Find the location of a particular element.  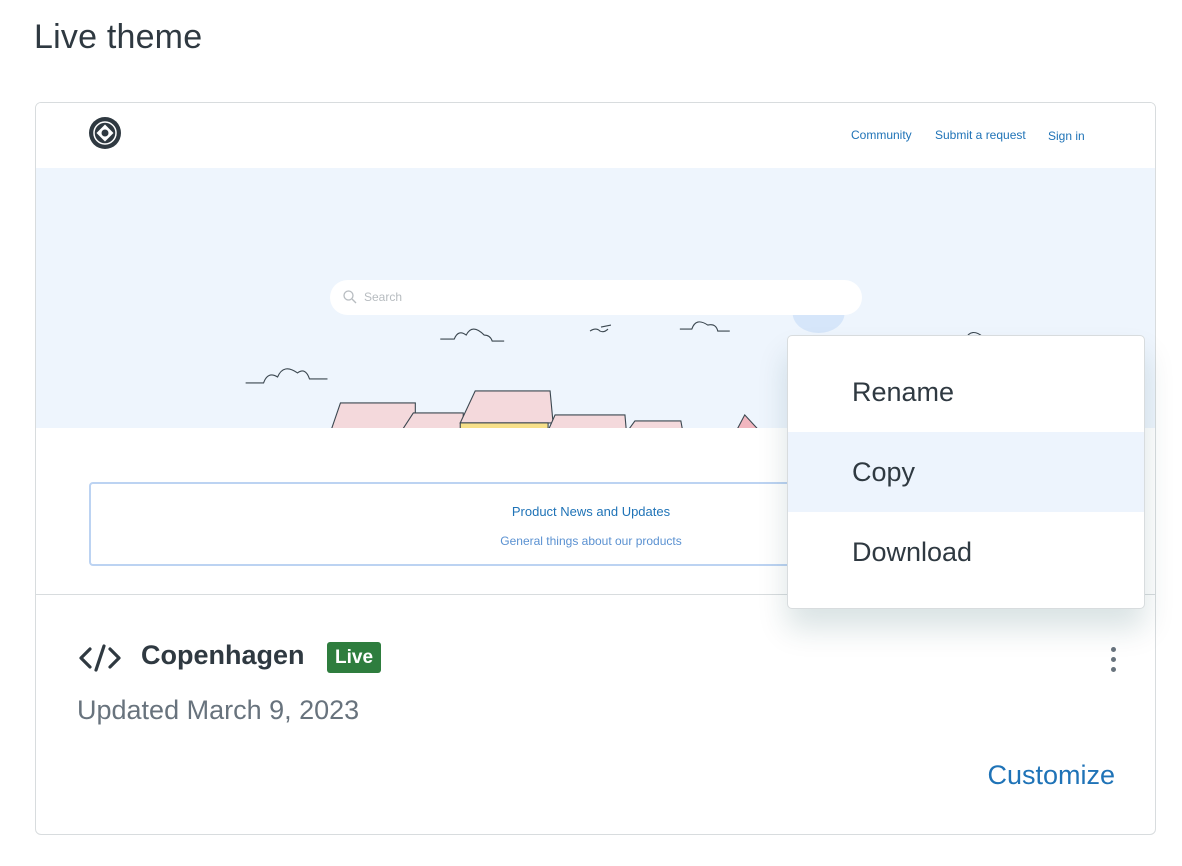

search-icon is located at coordinates (350, 297).